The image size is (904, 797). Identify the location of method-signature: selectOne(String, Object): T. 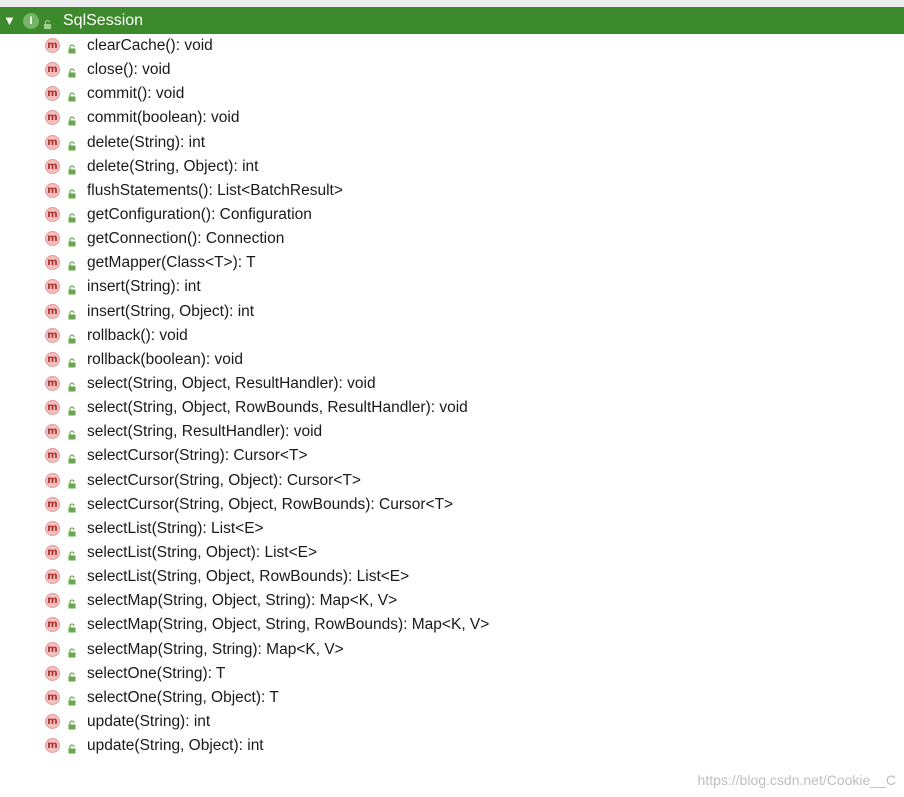
(183, 697).